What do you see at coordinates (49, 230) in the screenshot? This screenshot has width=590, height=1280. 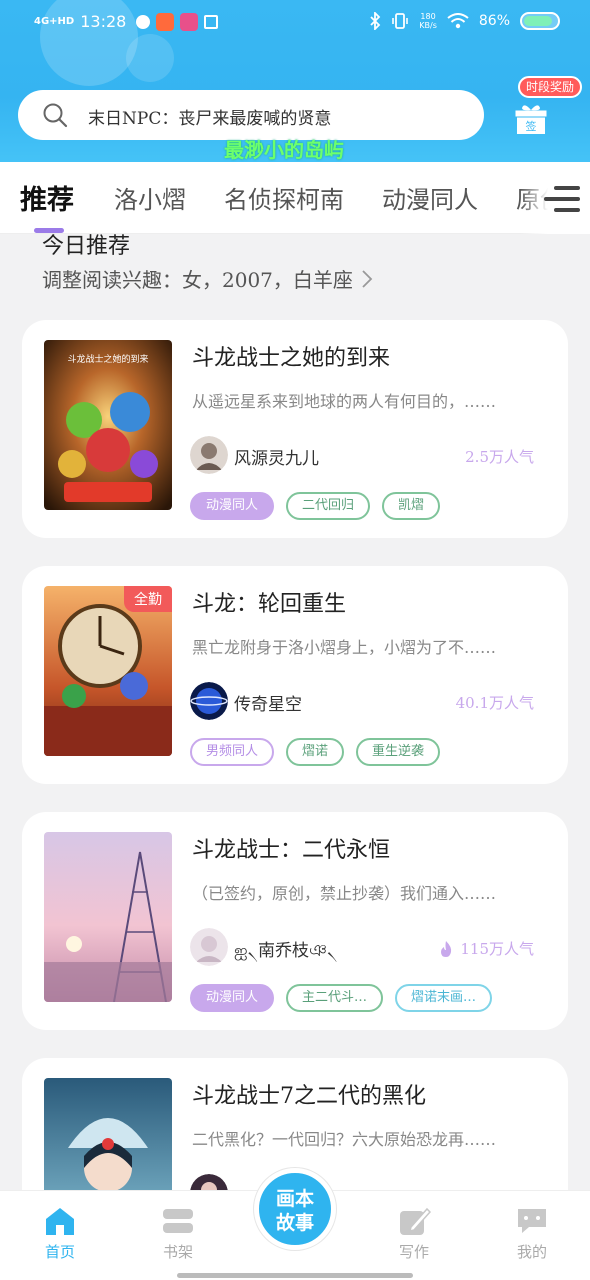 I see `active-tab-indicator` at bounding box center [49, 230].